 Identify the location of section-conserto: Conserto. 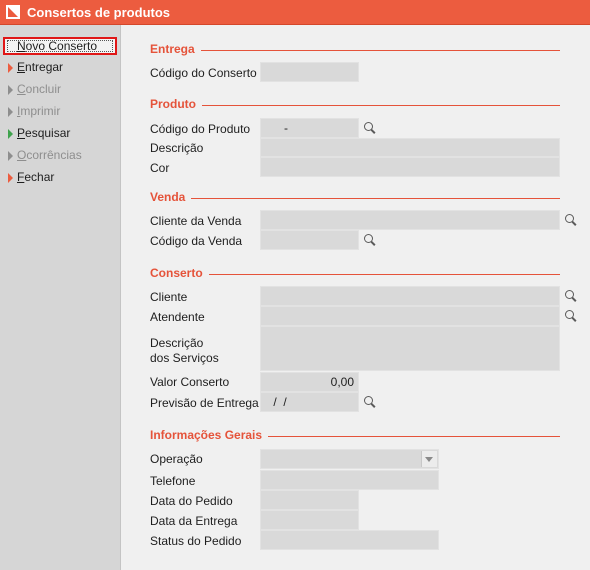
(355, 274).